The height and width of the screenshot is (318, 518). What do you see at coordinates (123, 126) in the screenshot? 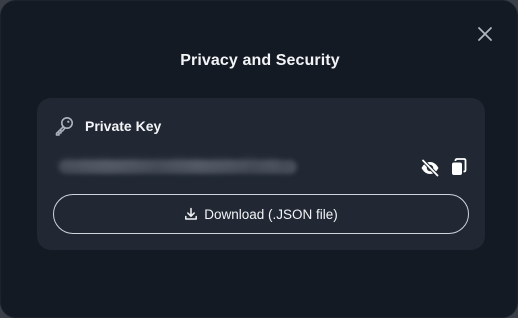
I see `private-key-label: Private Key` at bounding box center [123, 126].